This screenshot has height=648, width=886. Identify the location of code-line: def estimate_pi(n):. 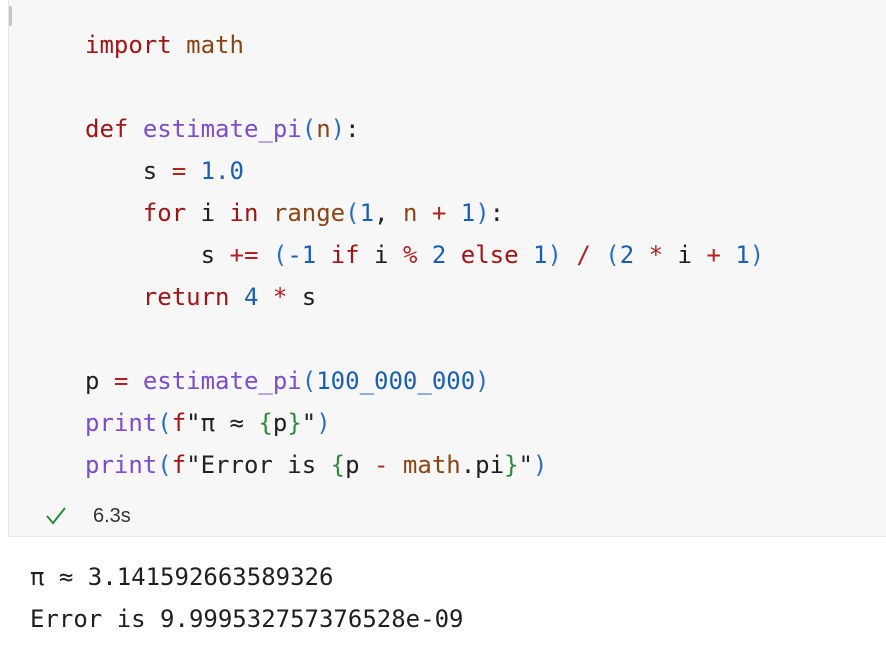
(424, 129).